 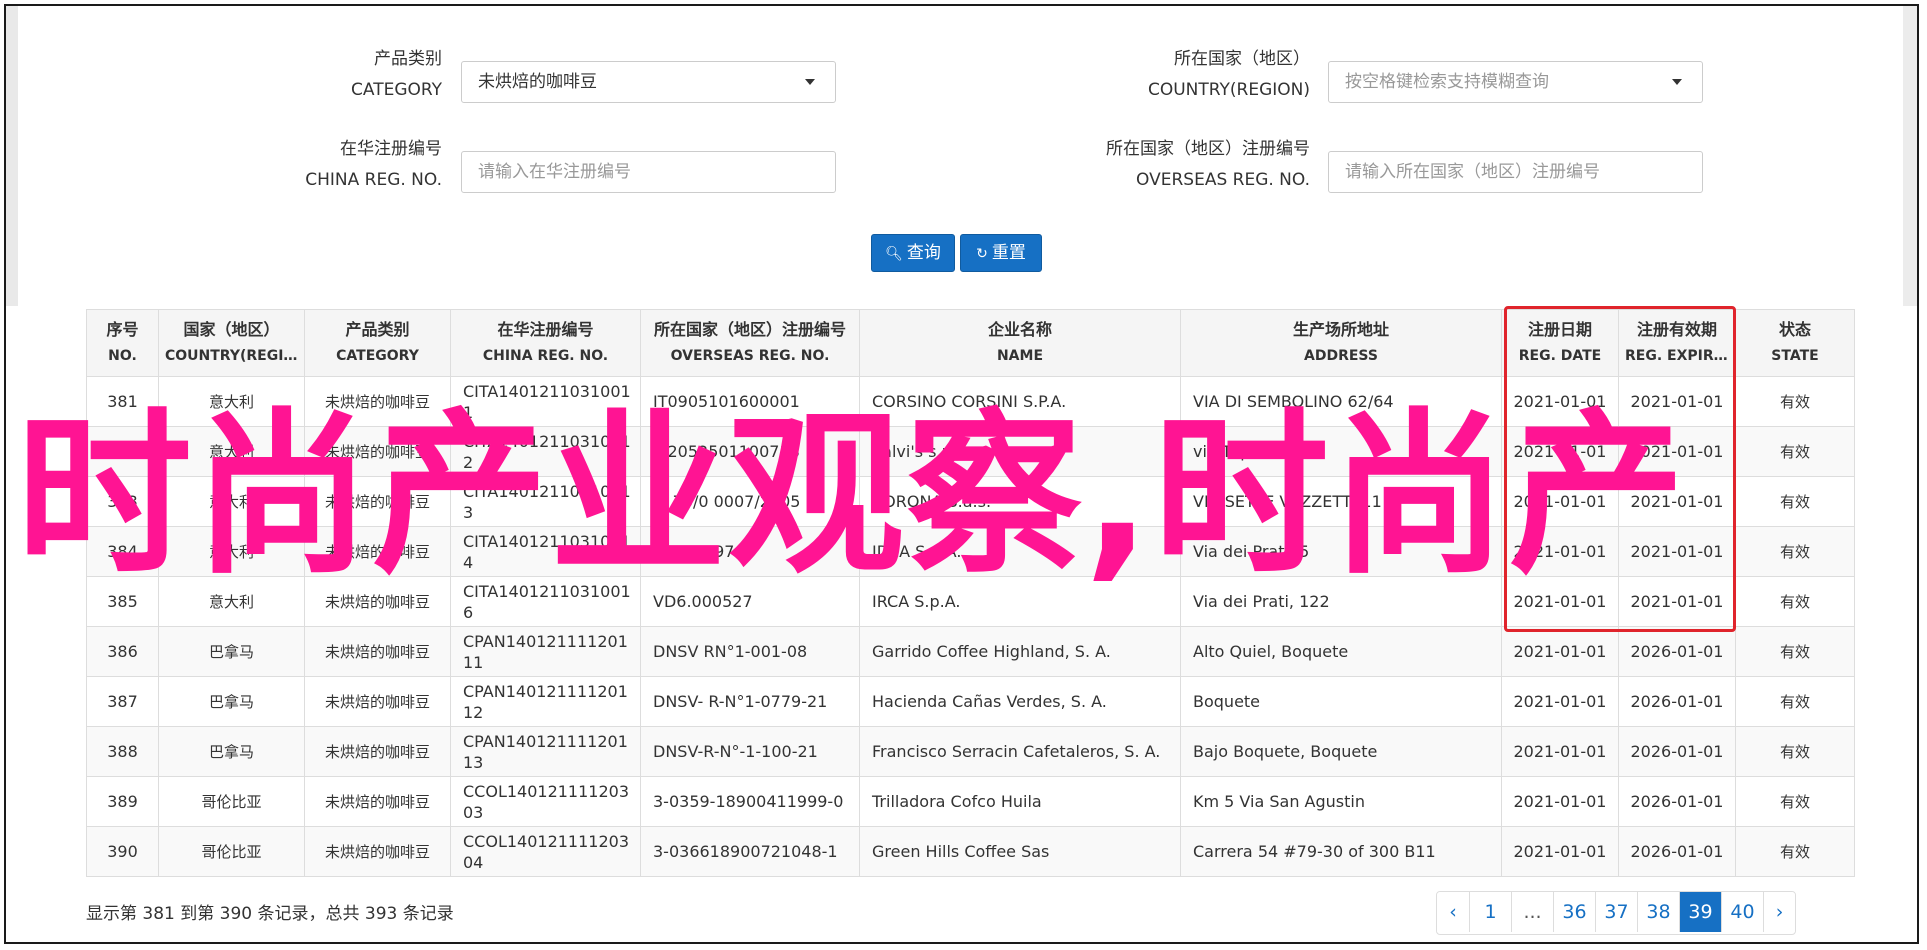 What do you see at coordinates (122, 751) in the screenshot?
I see `cell-no: 388` at bounding box center [122, 751].